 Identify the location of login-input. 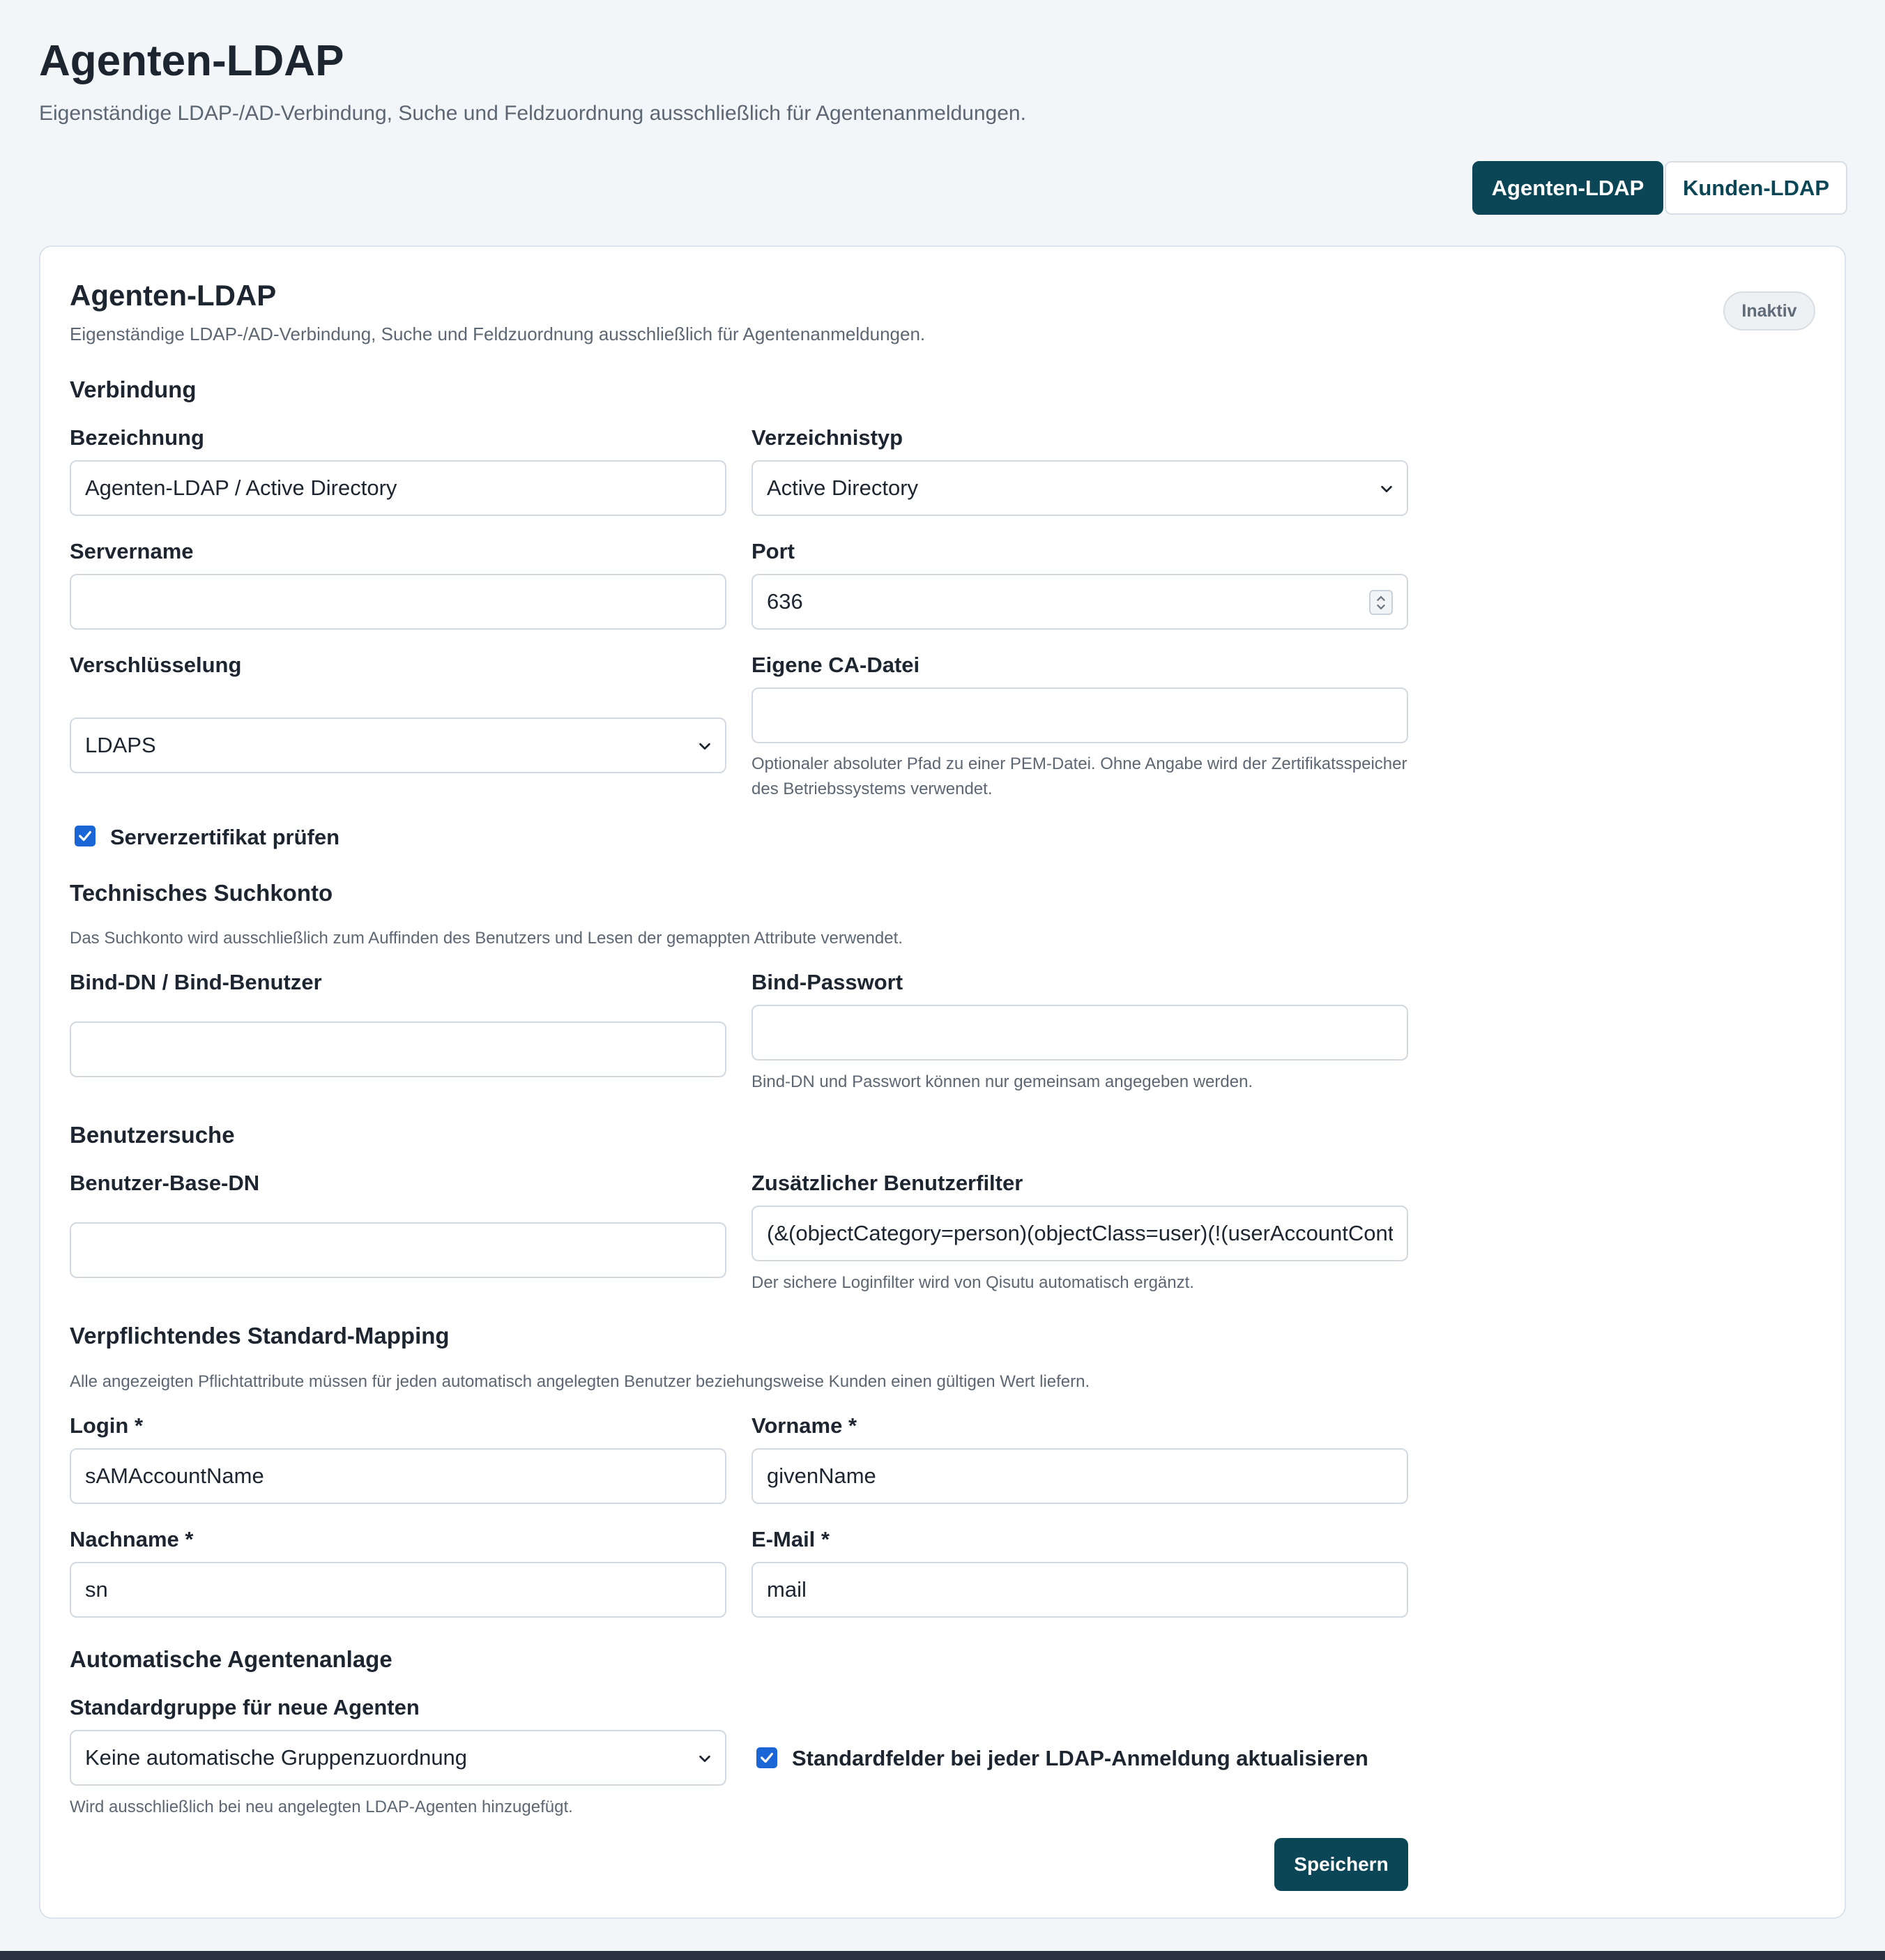
(398, 1476).